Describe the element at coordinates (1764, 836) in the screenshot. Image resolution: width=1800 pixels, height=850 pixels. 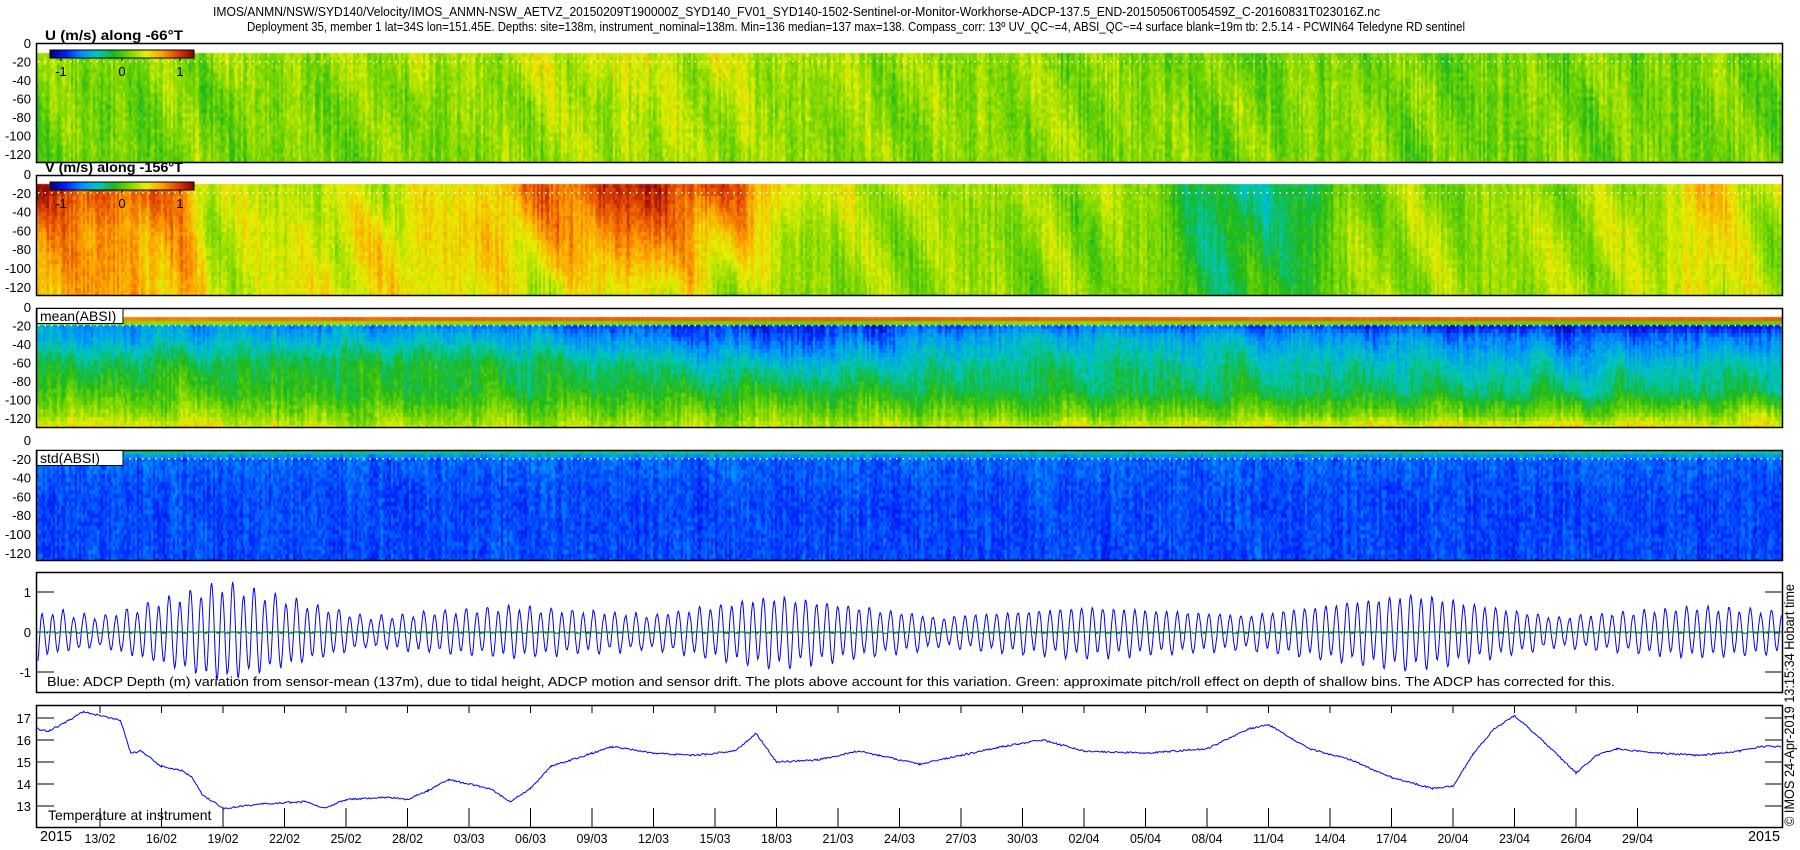
I see `x-axis-year-end: 2015` at that location.